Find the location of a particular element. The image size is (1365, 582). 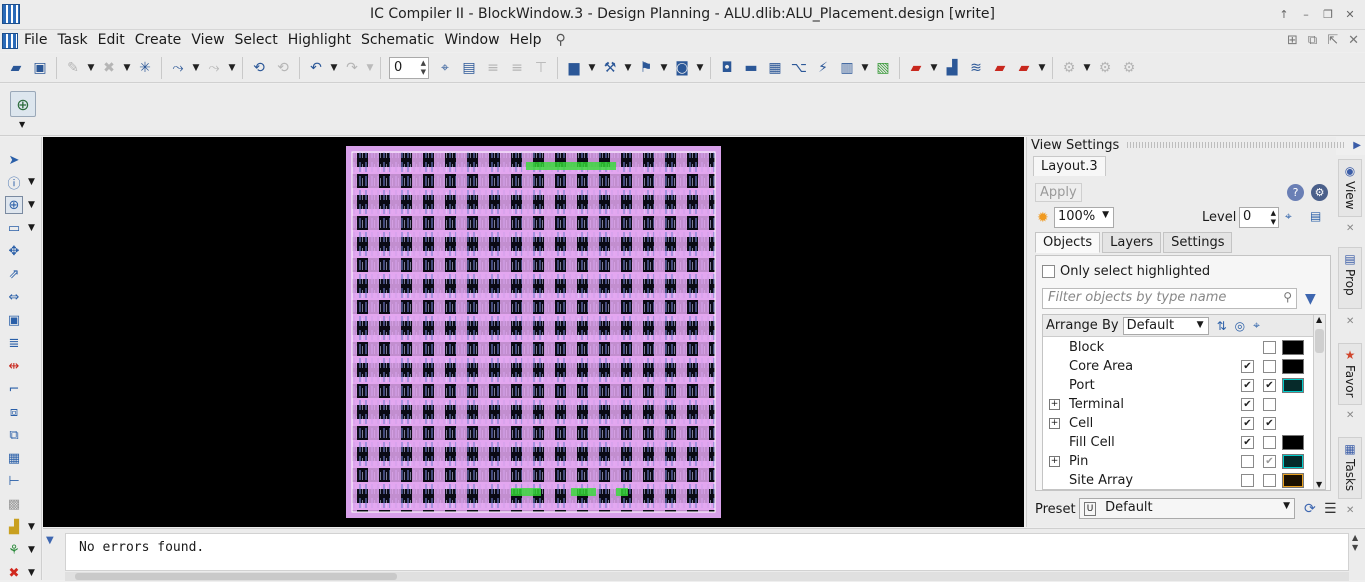

scroll-up-icon: ▲ is located at coordinates (1319, 319).